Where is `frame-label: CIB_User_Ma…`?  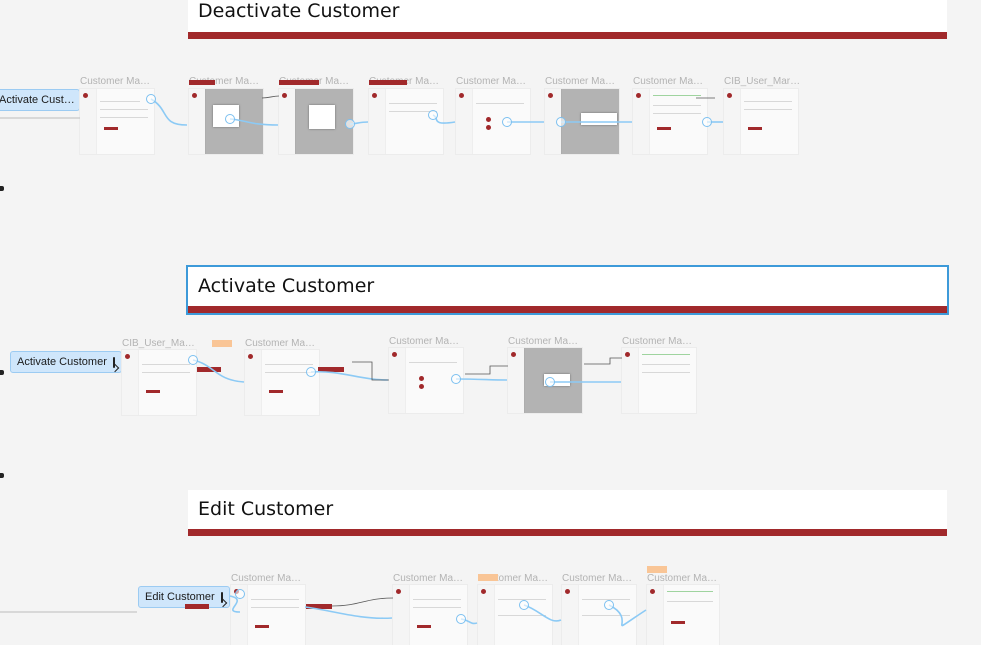 frame-label: CIB_User_Ma… is located at coordinates (158, 343).